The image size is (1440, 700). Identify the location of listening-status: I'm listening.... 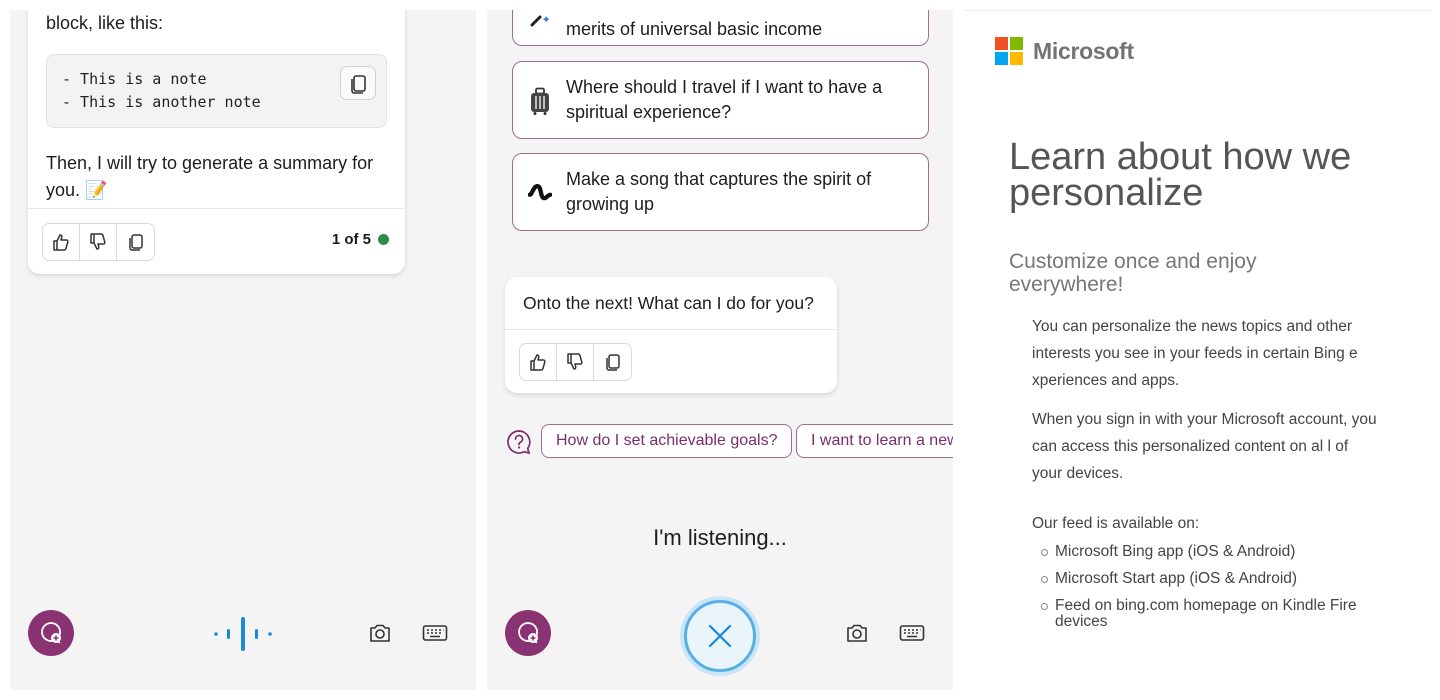
(720, 537).